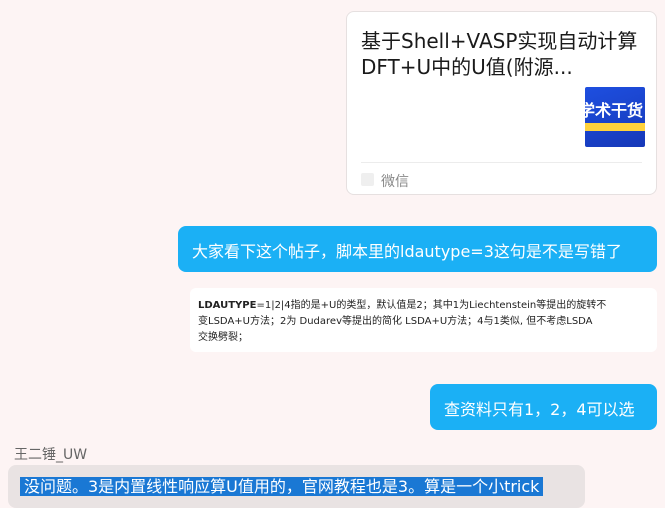 Image resolution: width=665 pixels, height=508 pixels. What do you see at coordinates (367, 179) in the screenshot?
I see `app-icon` at bounding box center [367, 179].